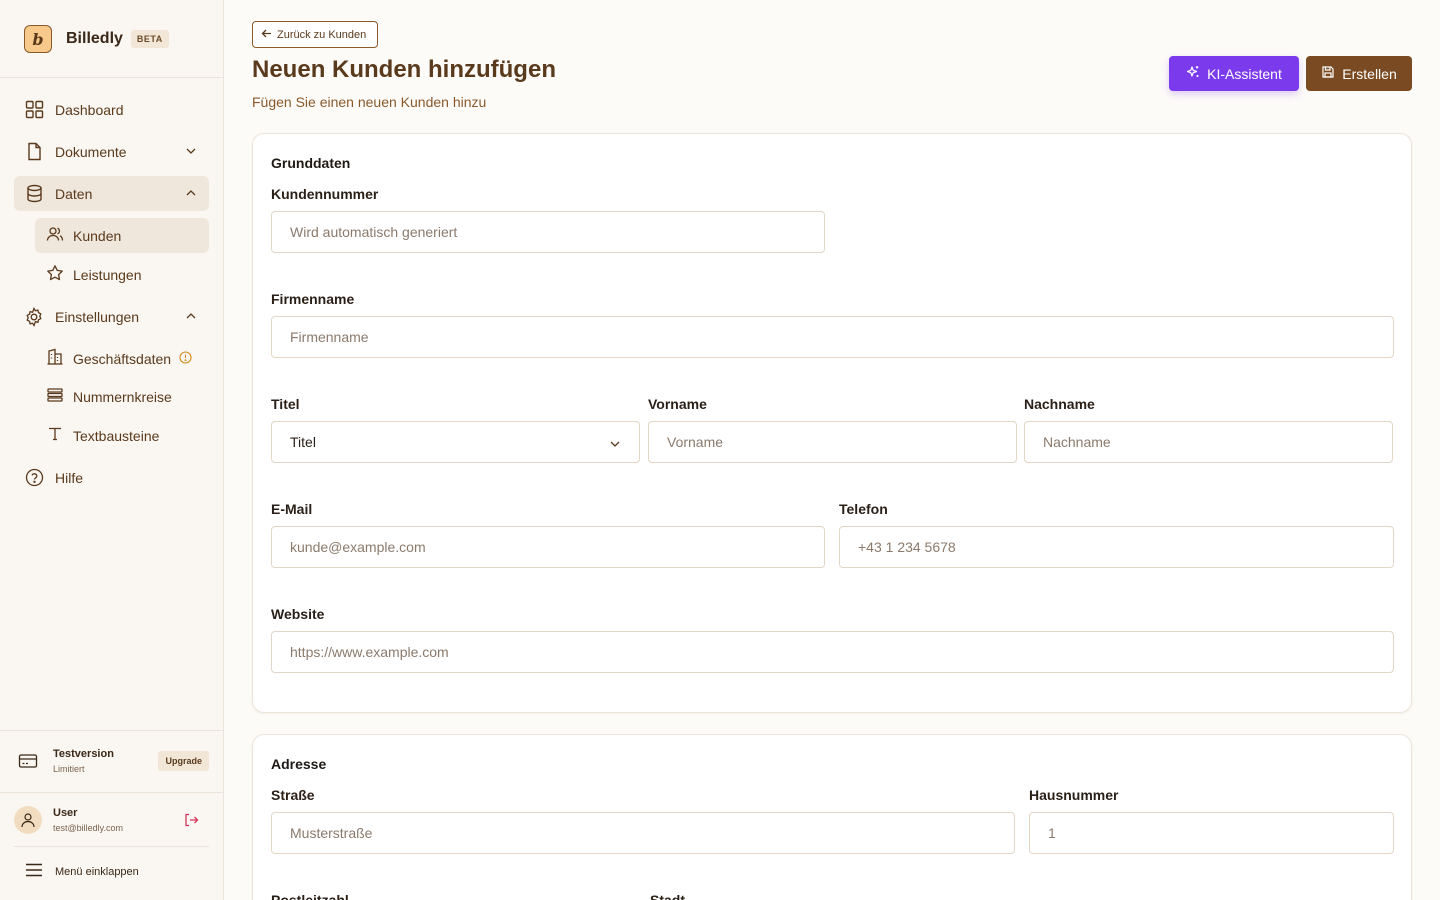 Image resolution: width=1440 pixels, height=900 pixels. I want to click on database-icon, so click(34, 194).